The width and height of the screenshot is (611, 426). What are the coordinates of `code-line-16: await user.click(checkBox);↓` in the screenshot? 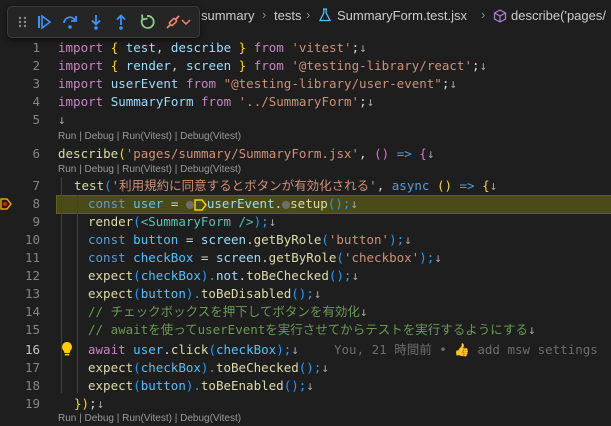 It's located at (193, 350).